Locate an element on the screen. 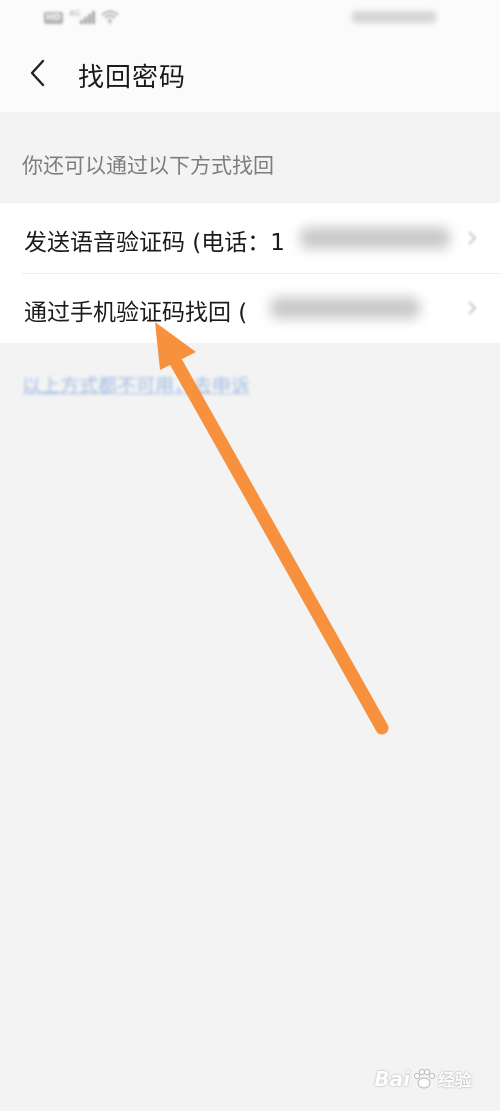 This screenshot has width=500, height=1111. appeal-link: 以上方式都不可用，去申诉 is located at coordinates (136, 384).